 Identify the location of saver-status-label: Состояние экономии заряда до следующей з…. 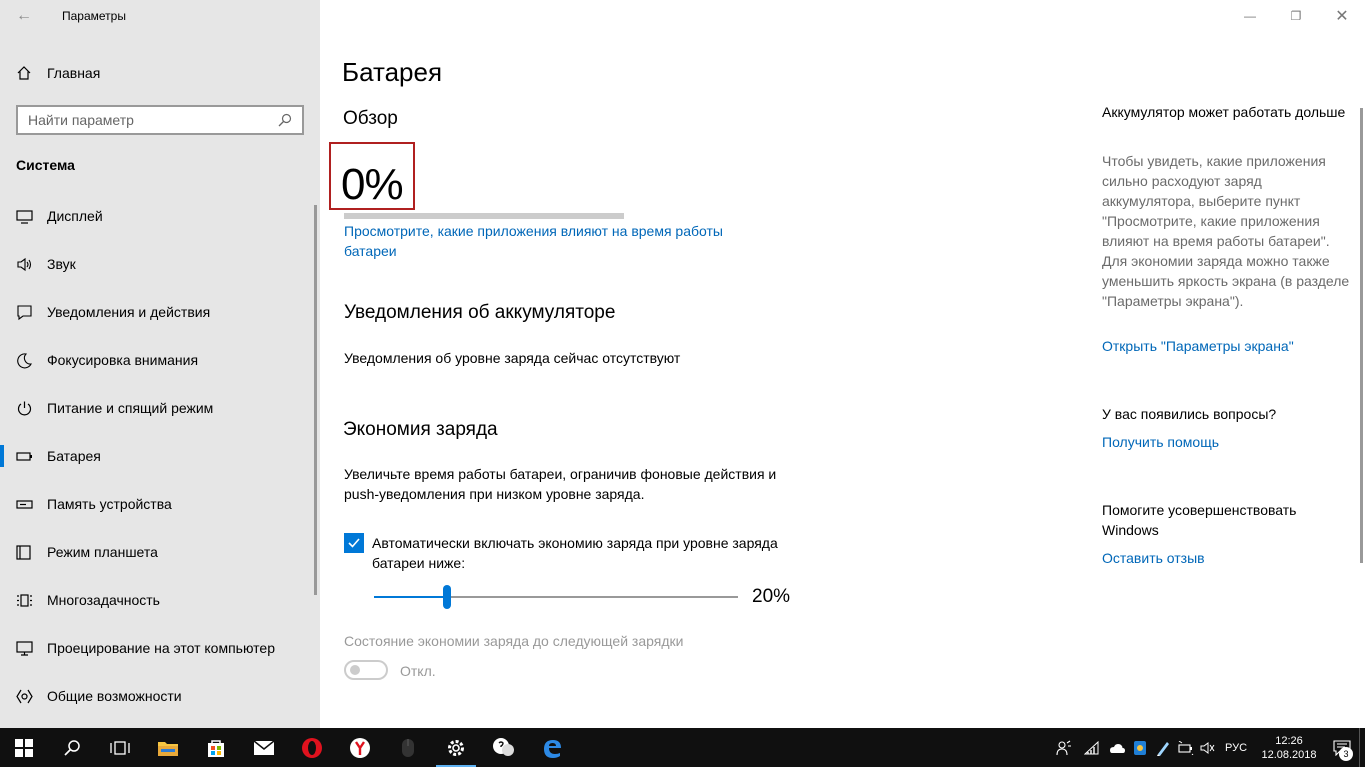
(514, 641).